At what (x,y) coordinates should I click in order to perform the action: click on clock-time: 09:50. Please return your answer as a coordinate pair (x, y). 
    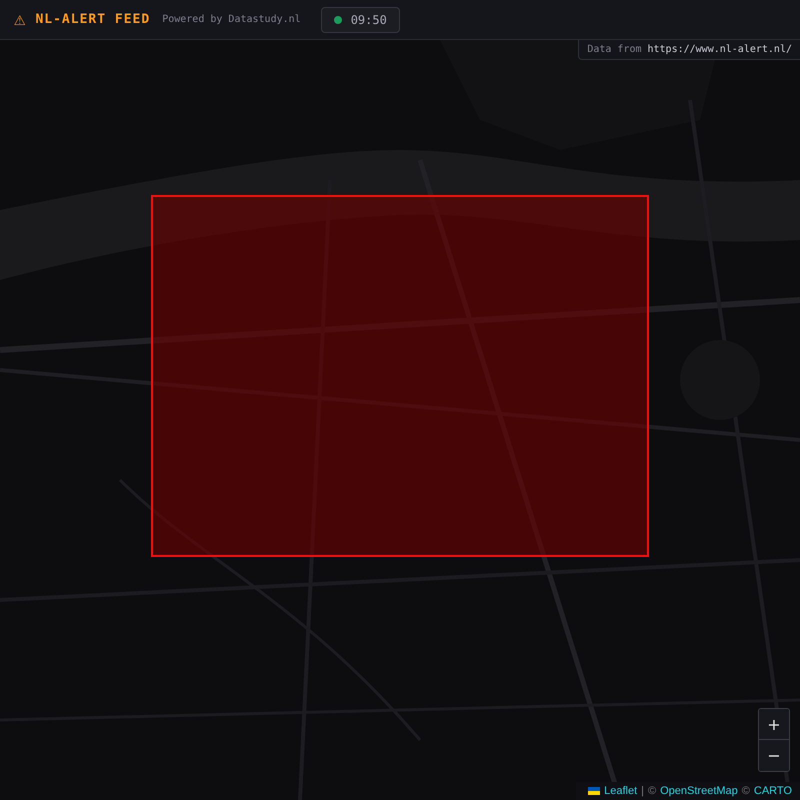
    Looking at the image, I should click on (368, 19).